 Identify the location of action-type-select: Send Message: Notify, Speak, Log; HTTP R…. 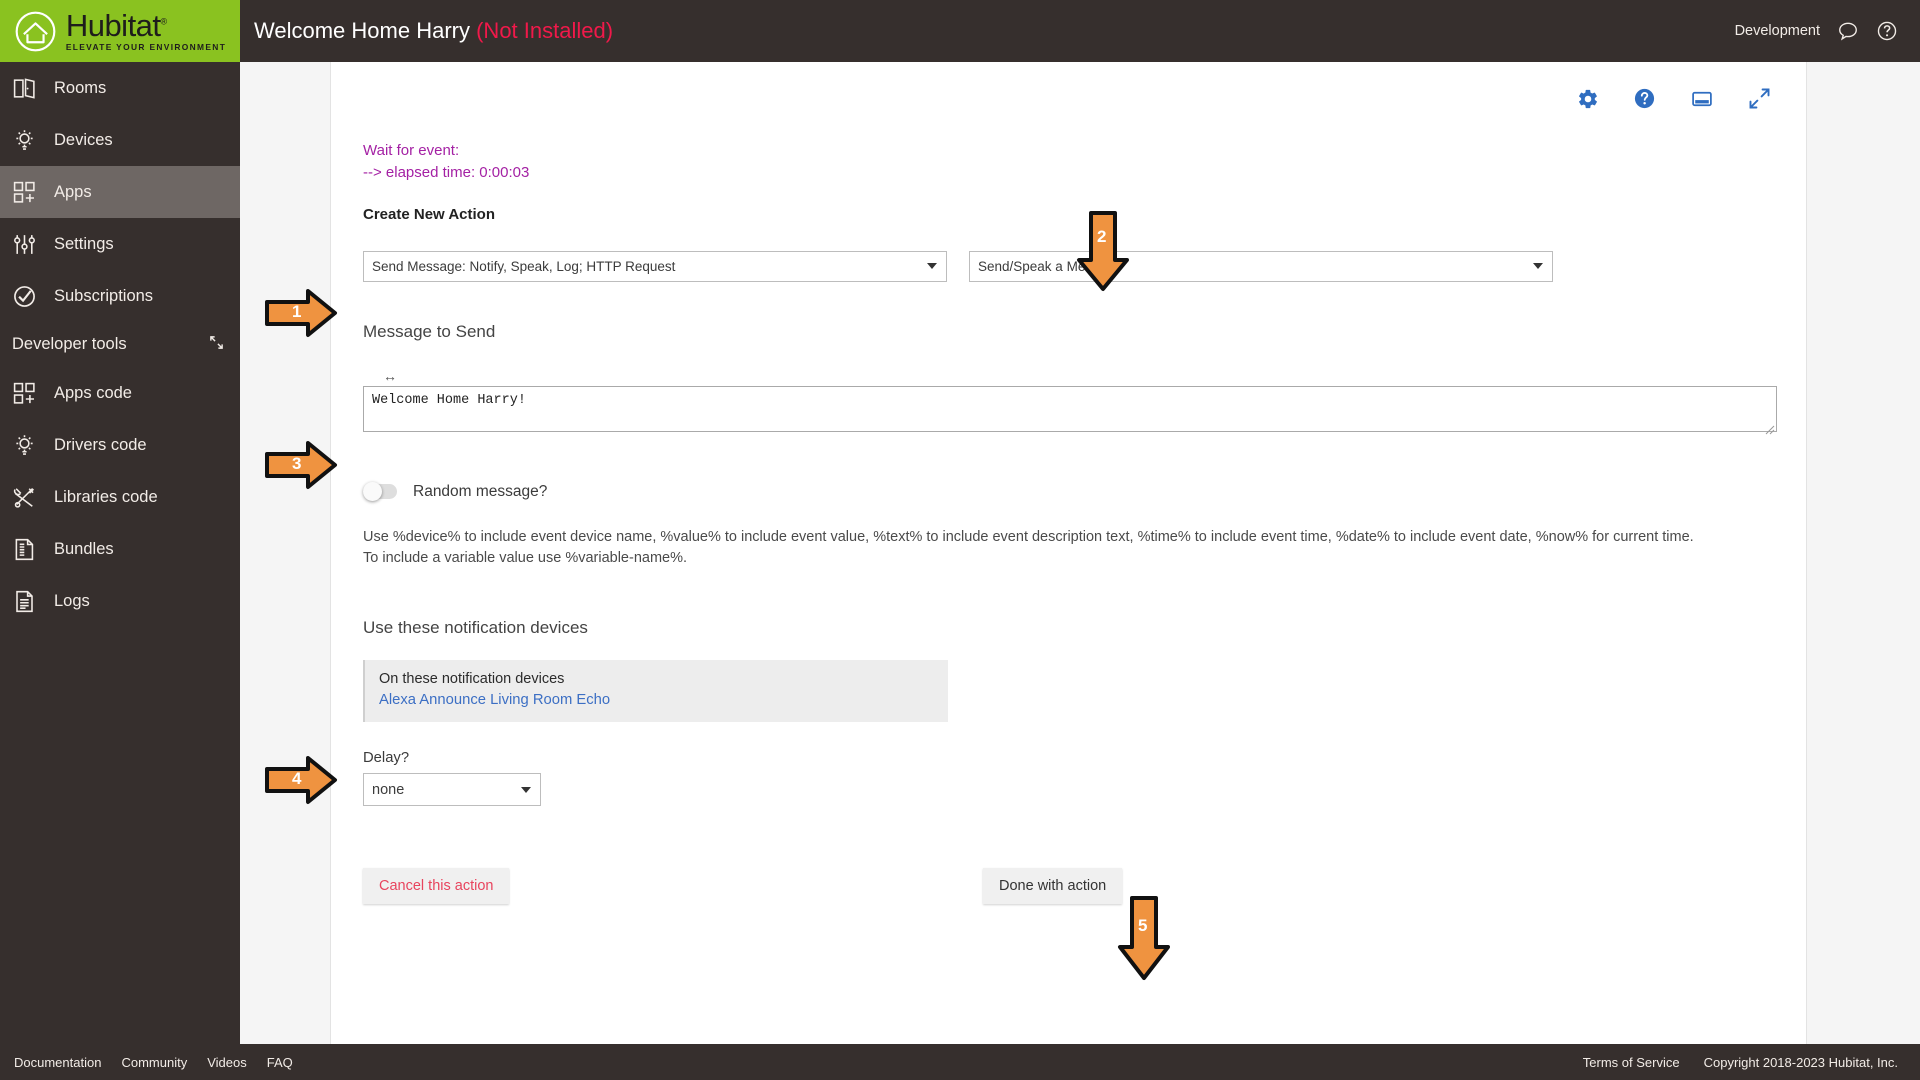
(655, 266).